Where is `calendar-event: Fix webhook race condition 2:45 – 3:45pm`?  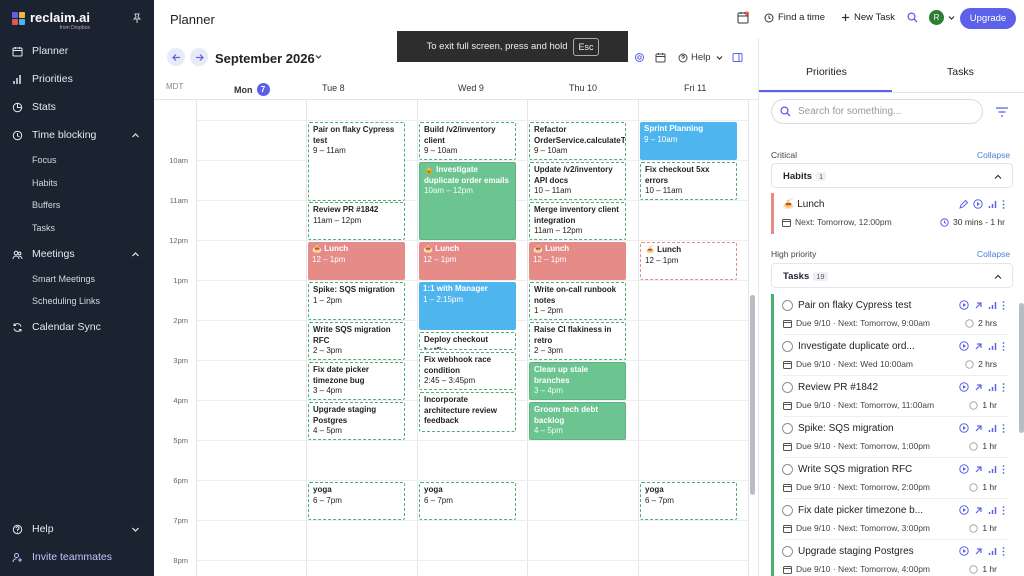 calendar-event: Fix webhook race condition 2:45 – 3:45pm is located at coordinates (467, 371).